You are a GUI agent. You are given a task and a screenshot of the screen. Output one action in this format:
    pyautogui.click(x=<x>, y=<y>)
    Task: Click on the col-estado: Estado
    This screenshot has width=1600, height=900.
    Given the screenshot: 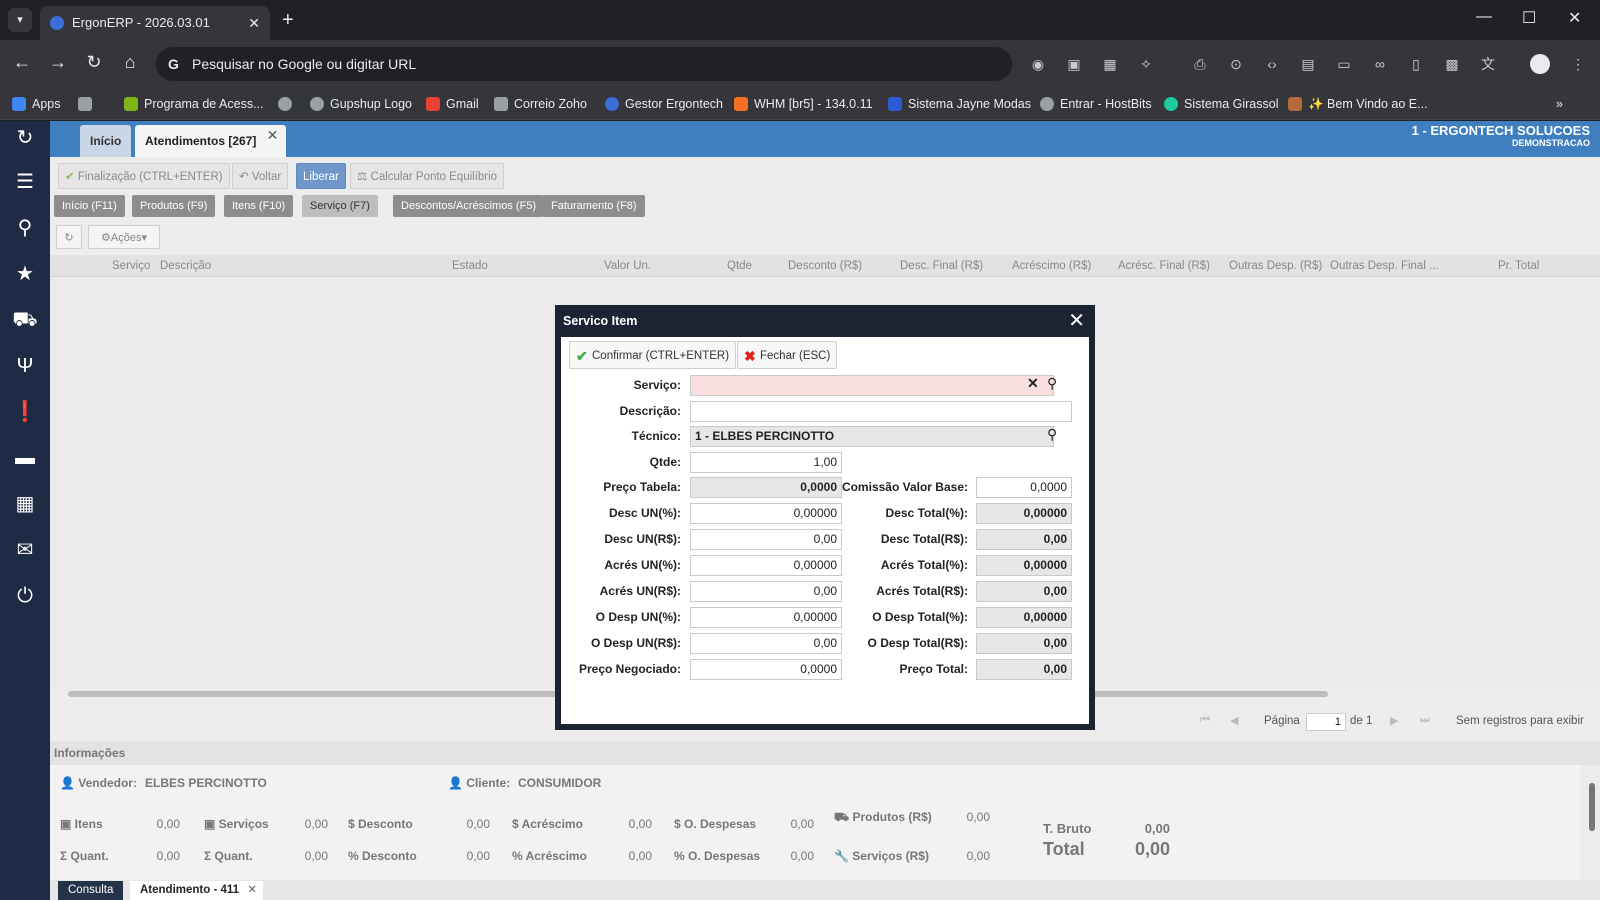 What is the action you would take?
    pyautogui.click(x=470, y=266)
    